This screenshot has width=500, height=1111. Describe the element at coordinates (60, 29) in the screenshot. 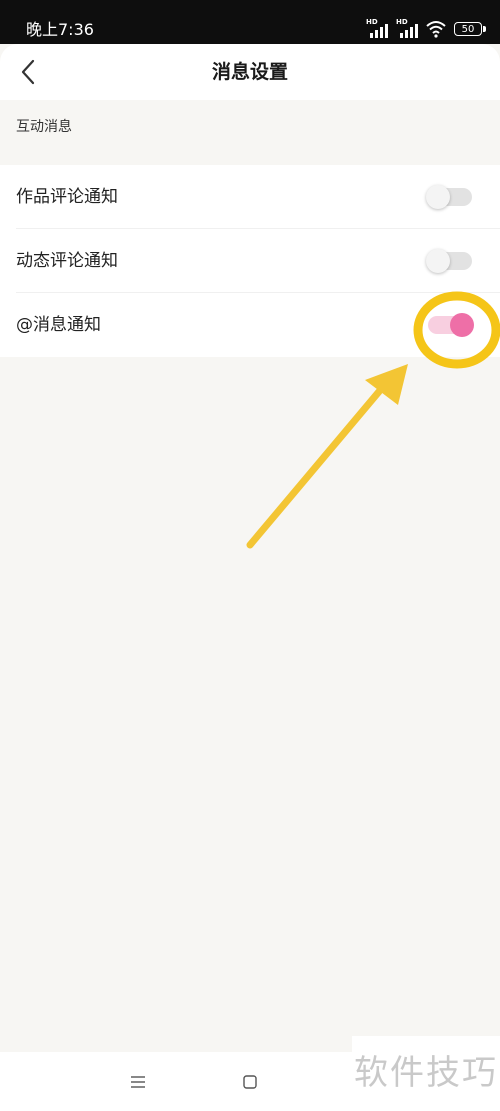

I see `status-time: 晚上7:36` at that location.